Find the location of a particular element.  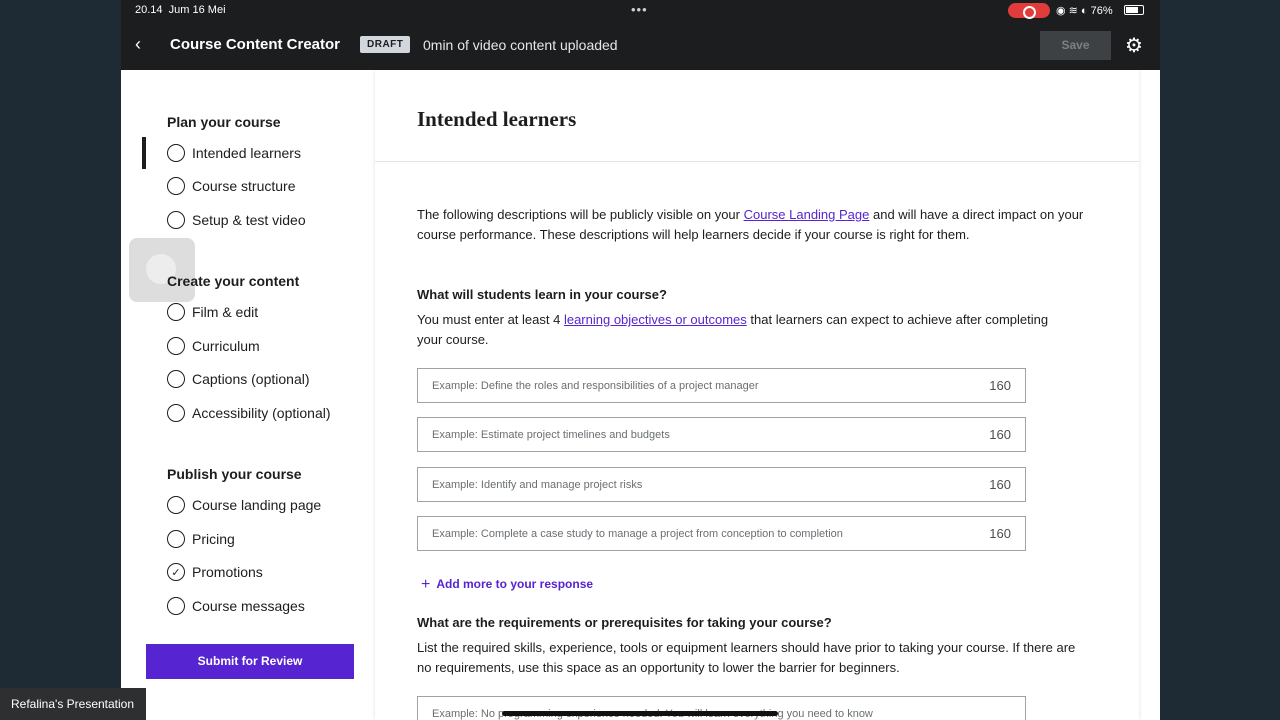

add-more-button: + Add more to your response is located at coordinates (507, 584).